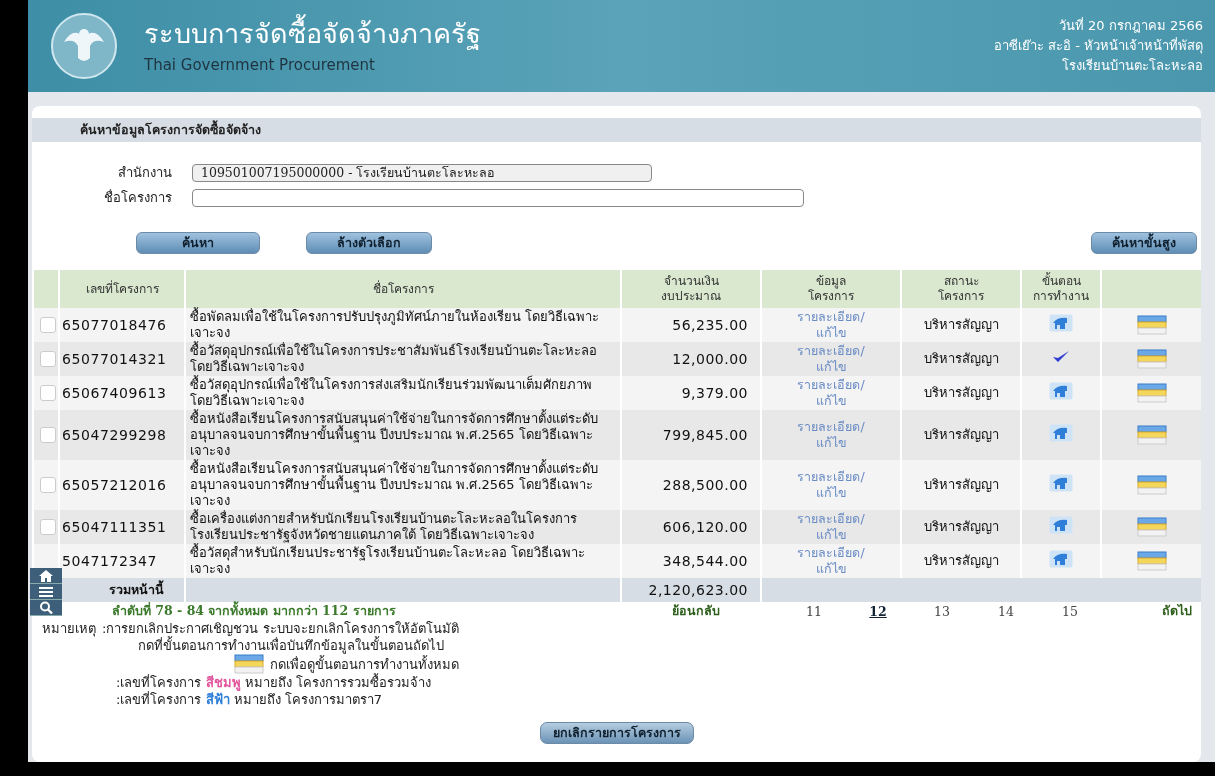  I want to click on amount-cell: 606,120.00, so click(691, 527).